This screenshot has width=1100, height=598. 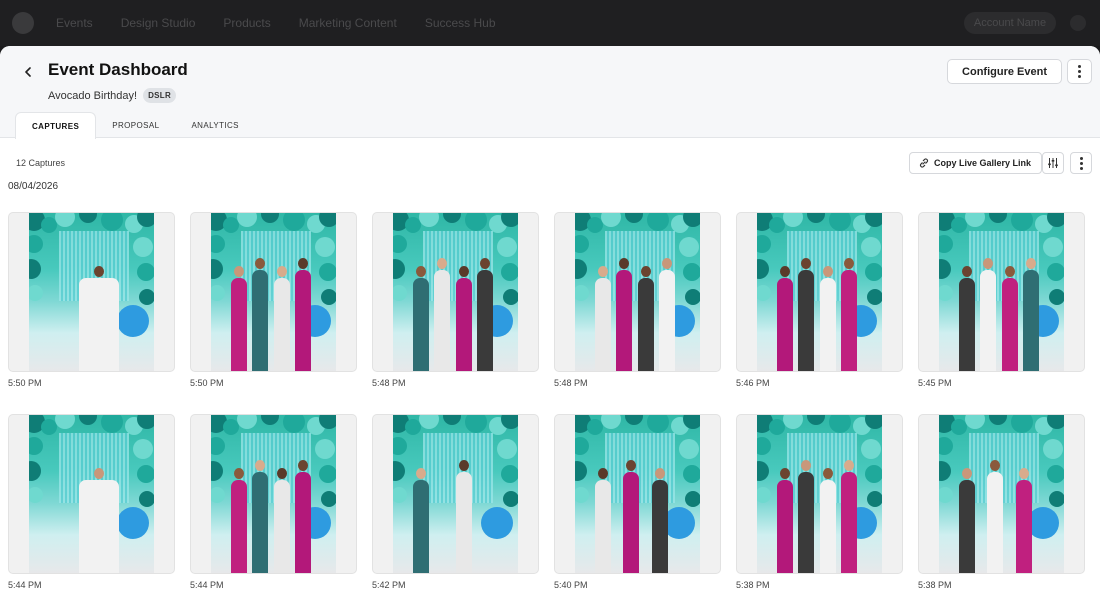 I want to click on event-subtitle: Avocado Birthday! DSLR, so click(x=112, y=95).